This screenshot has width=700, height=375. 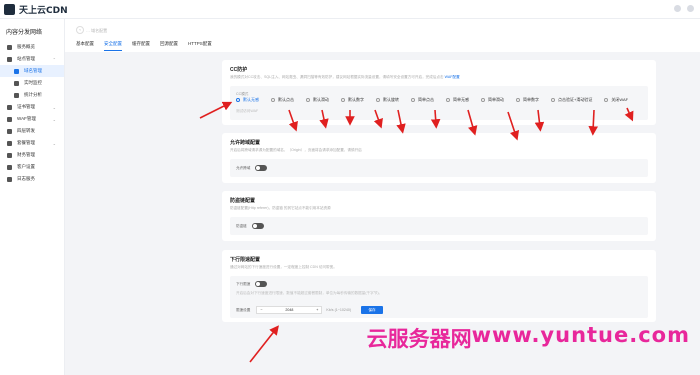 I want to click on package-icon, so click(x=9, y=143).